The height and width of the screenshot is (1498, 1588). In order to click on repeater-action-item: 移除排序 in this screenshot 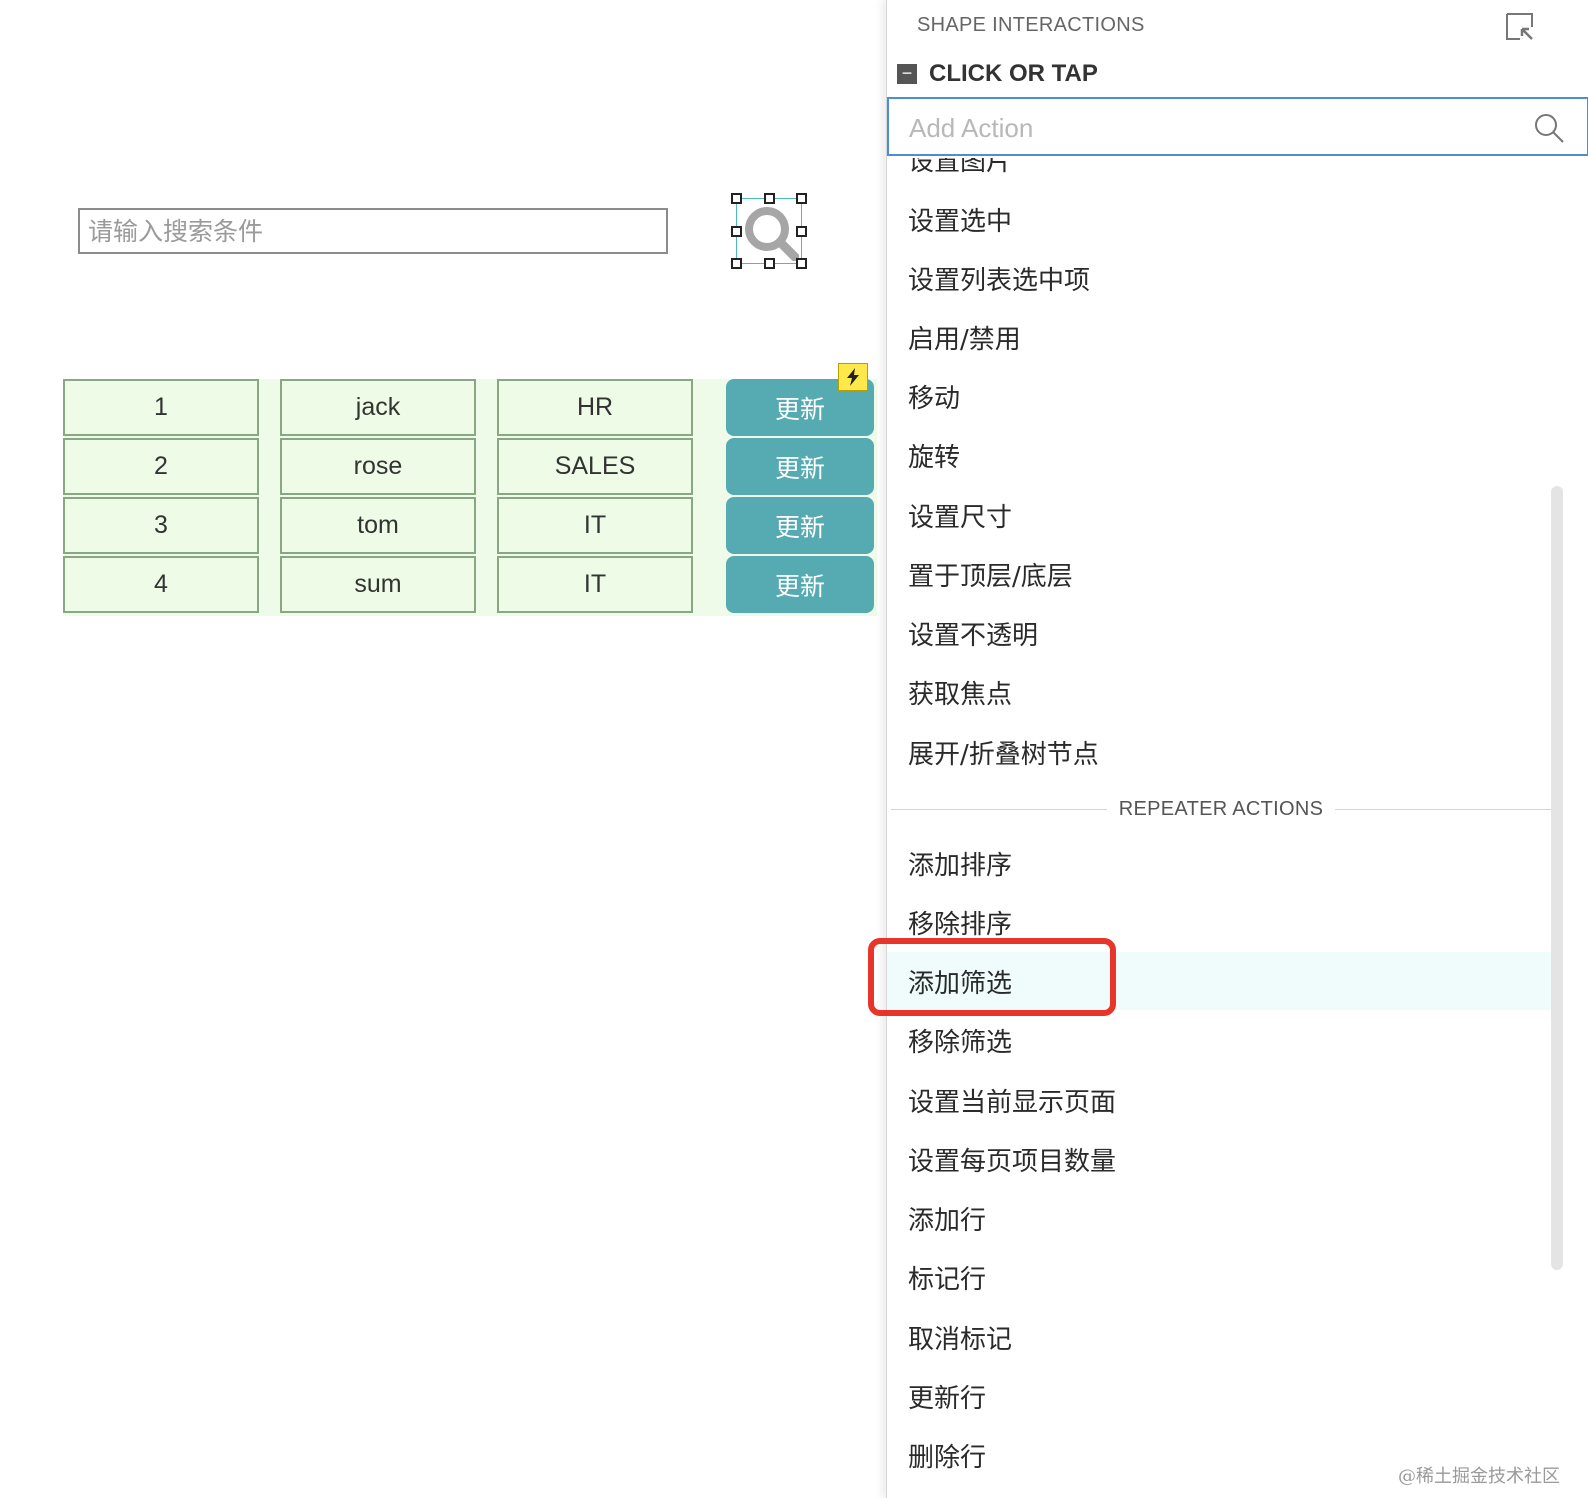, I will do `click(1219, 922)`.